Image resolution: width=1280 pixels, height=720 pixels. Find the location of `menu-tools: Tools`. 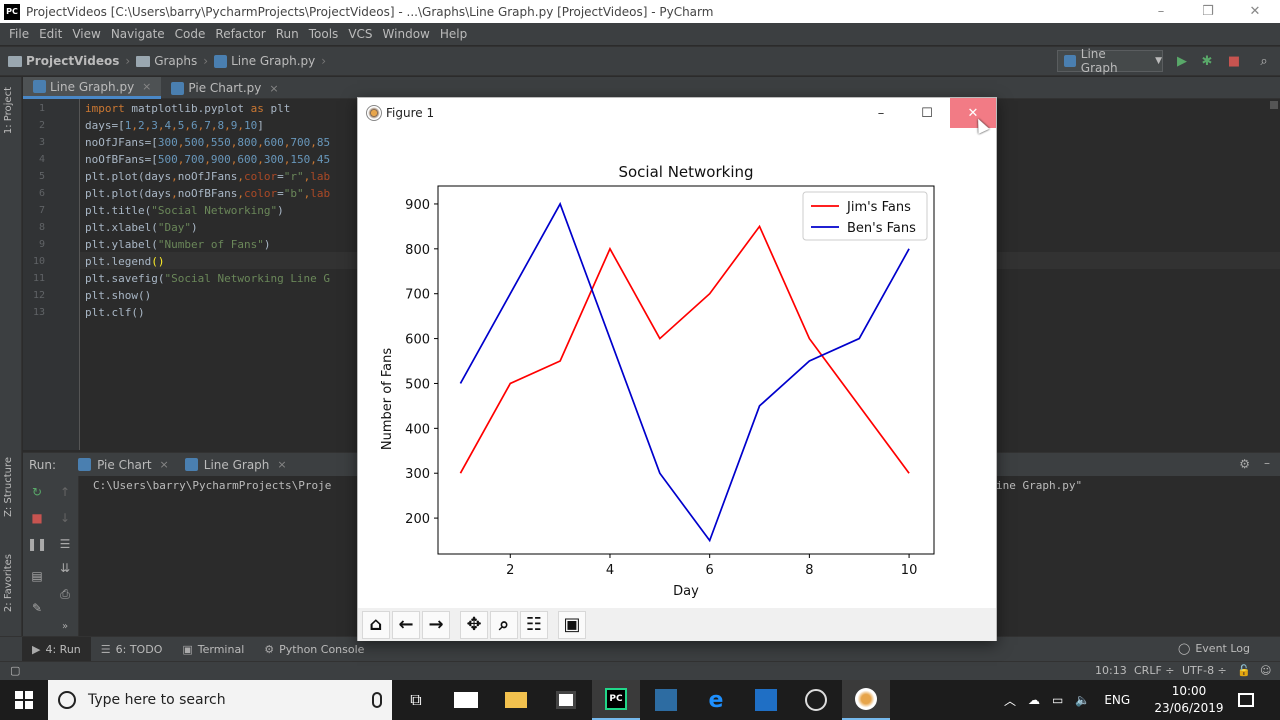

menu-tools: Tools is located at coordinates (324, 34).